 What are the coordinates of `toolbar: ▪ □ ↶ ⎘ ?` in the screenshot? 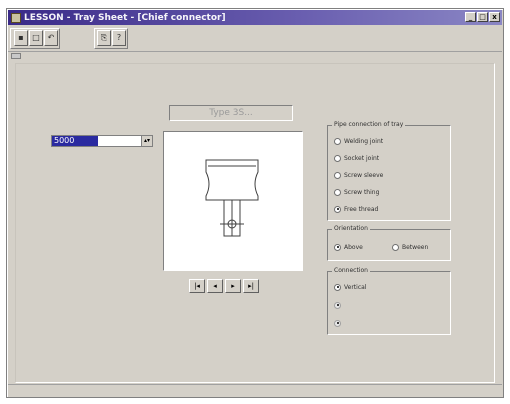 It's located at (255, 39).